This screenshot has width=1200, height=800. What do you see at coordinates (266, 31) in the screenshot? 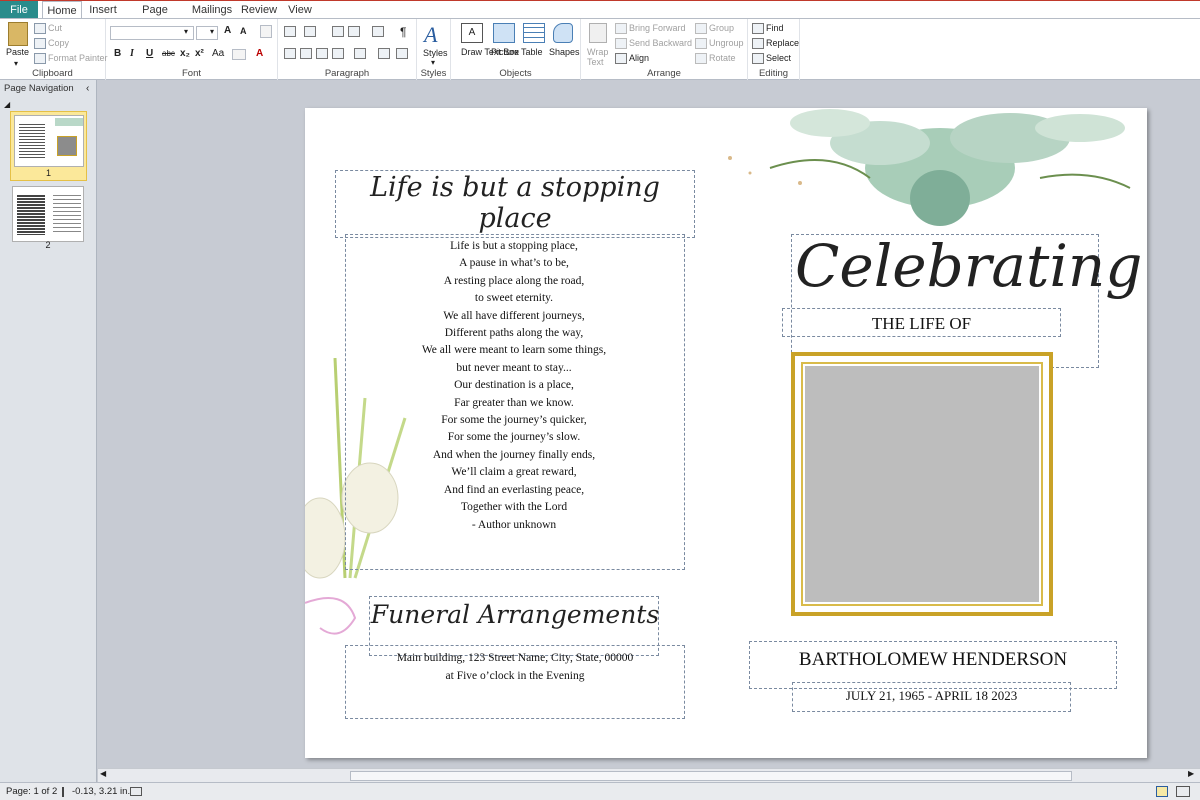
I see `clear-formatting-icon` at bounding box center [266, 31].